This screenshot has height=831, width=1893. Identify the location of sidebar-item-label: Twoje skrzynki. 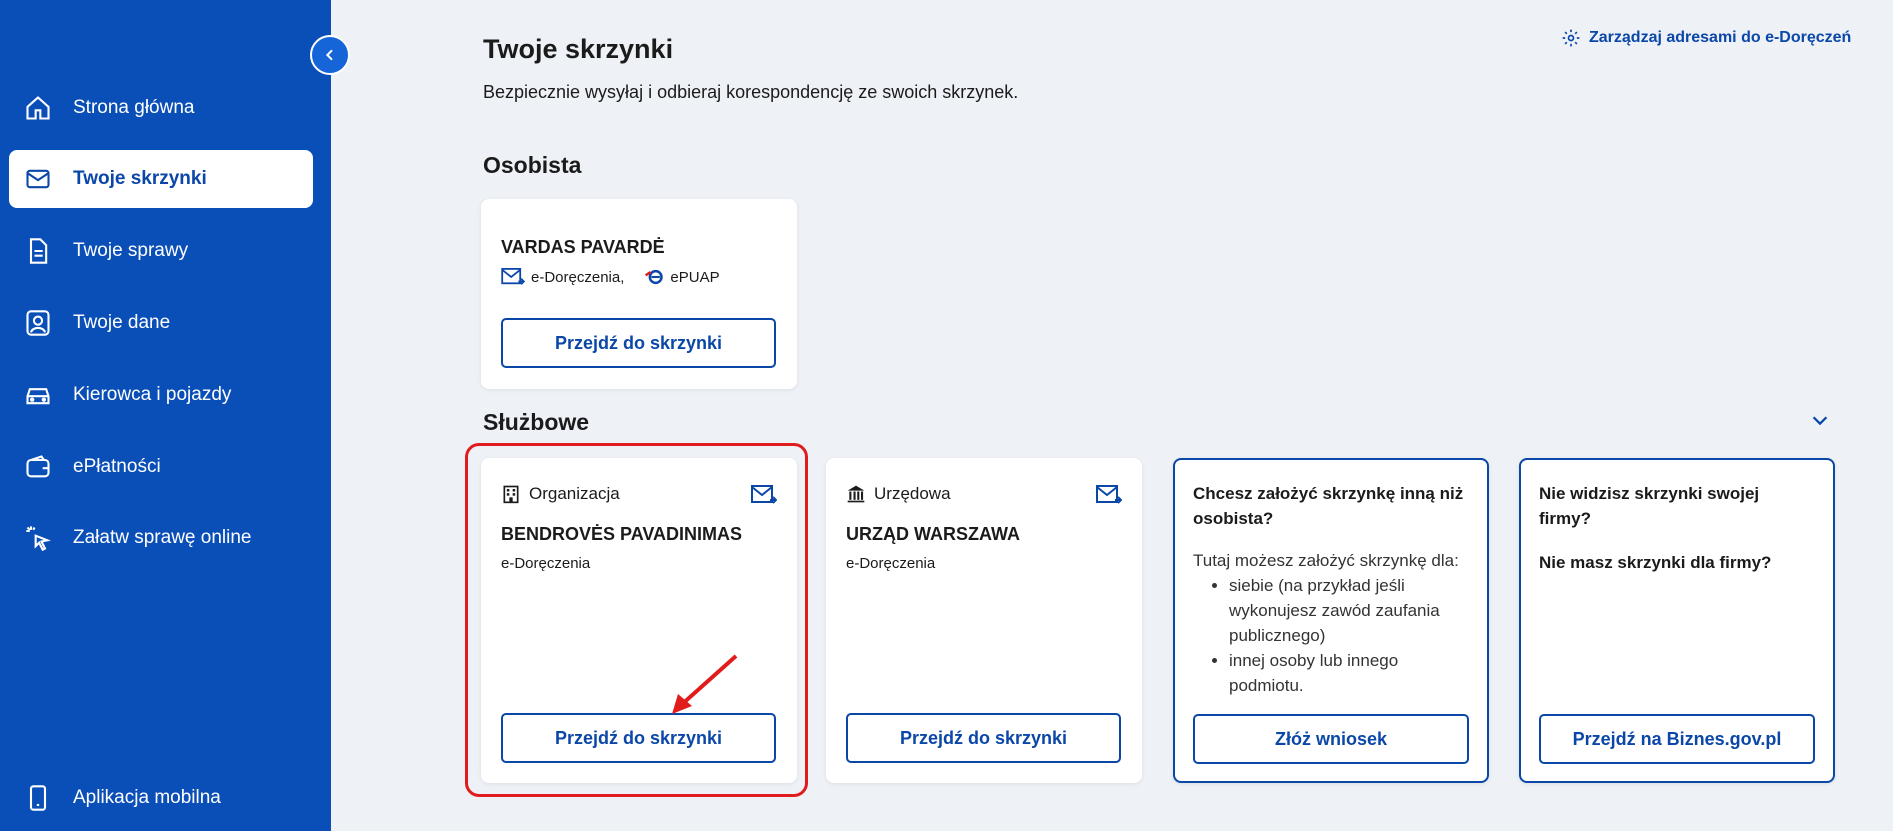
(140, 178).